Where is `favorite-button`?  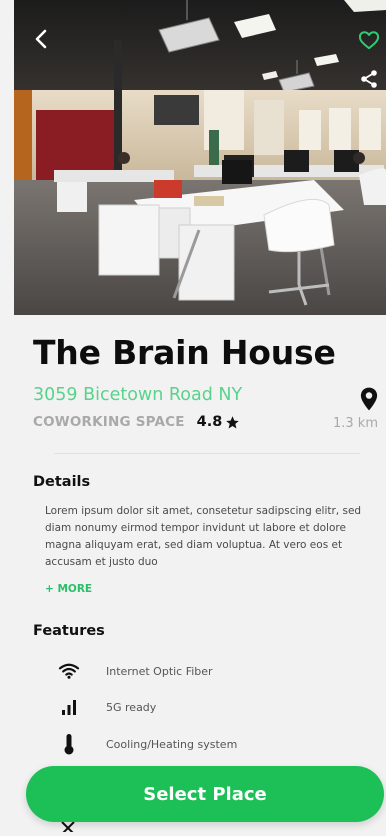
favorite-button is located at coordinates (369, 40).